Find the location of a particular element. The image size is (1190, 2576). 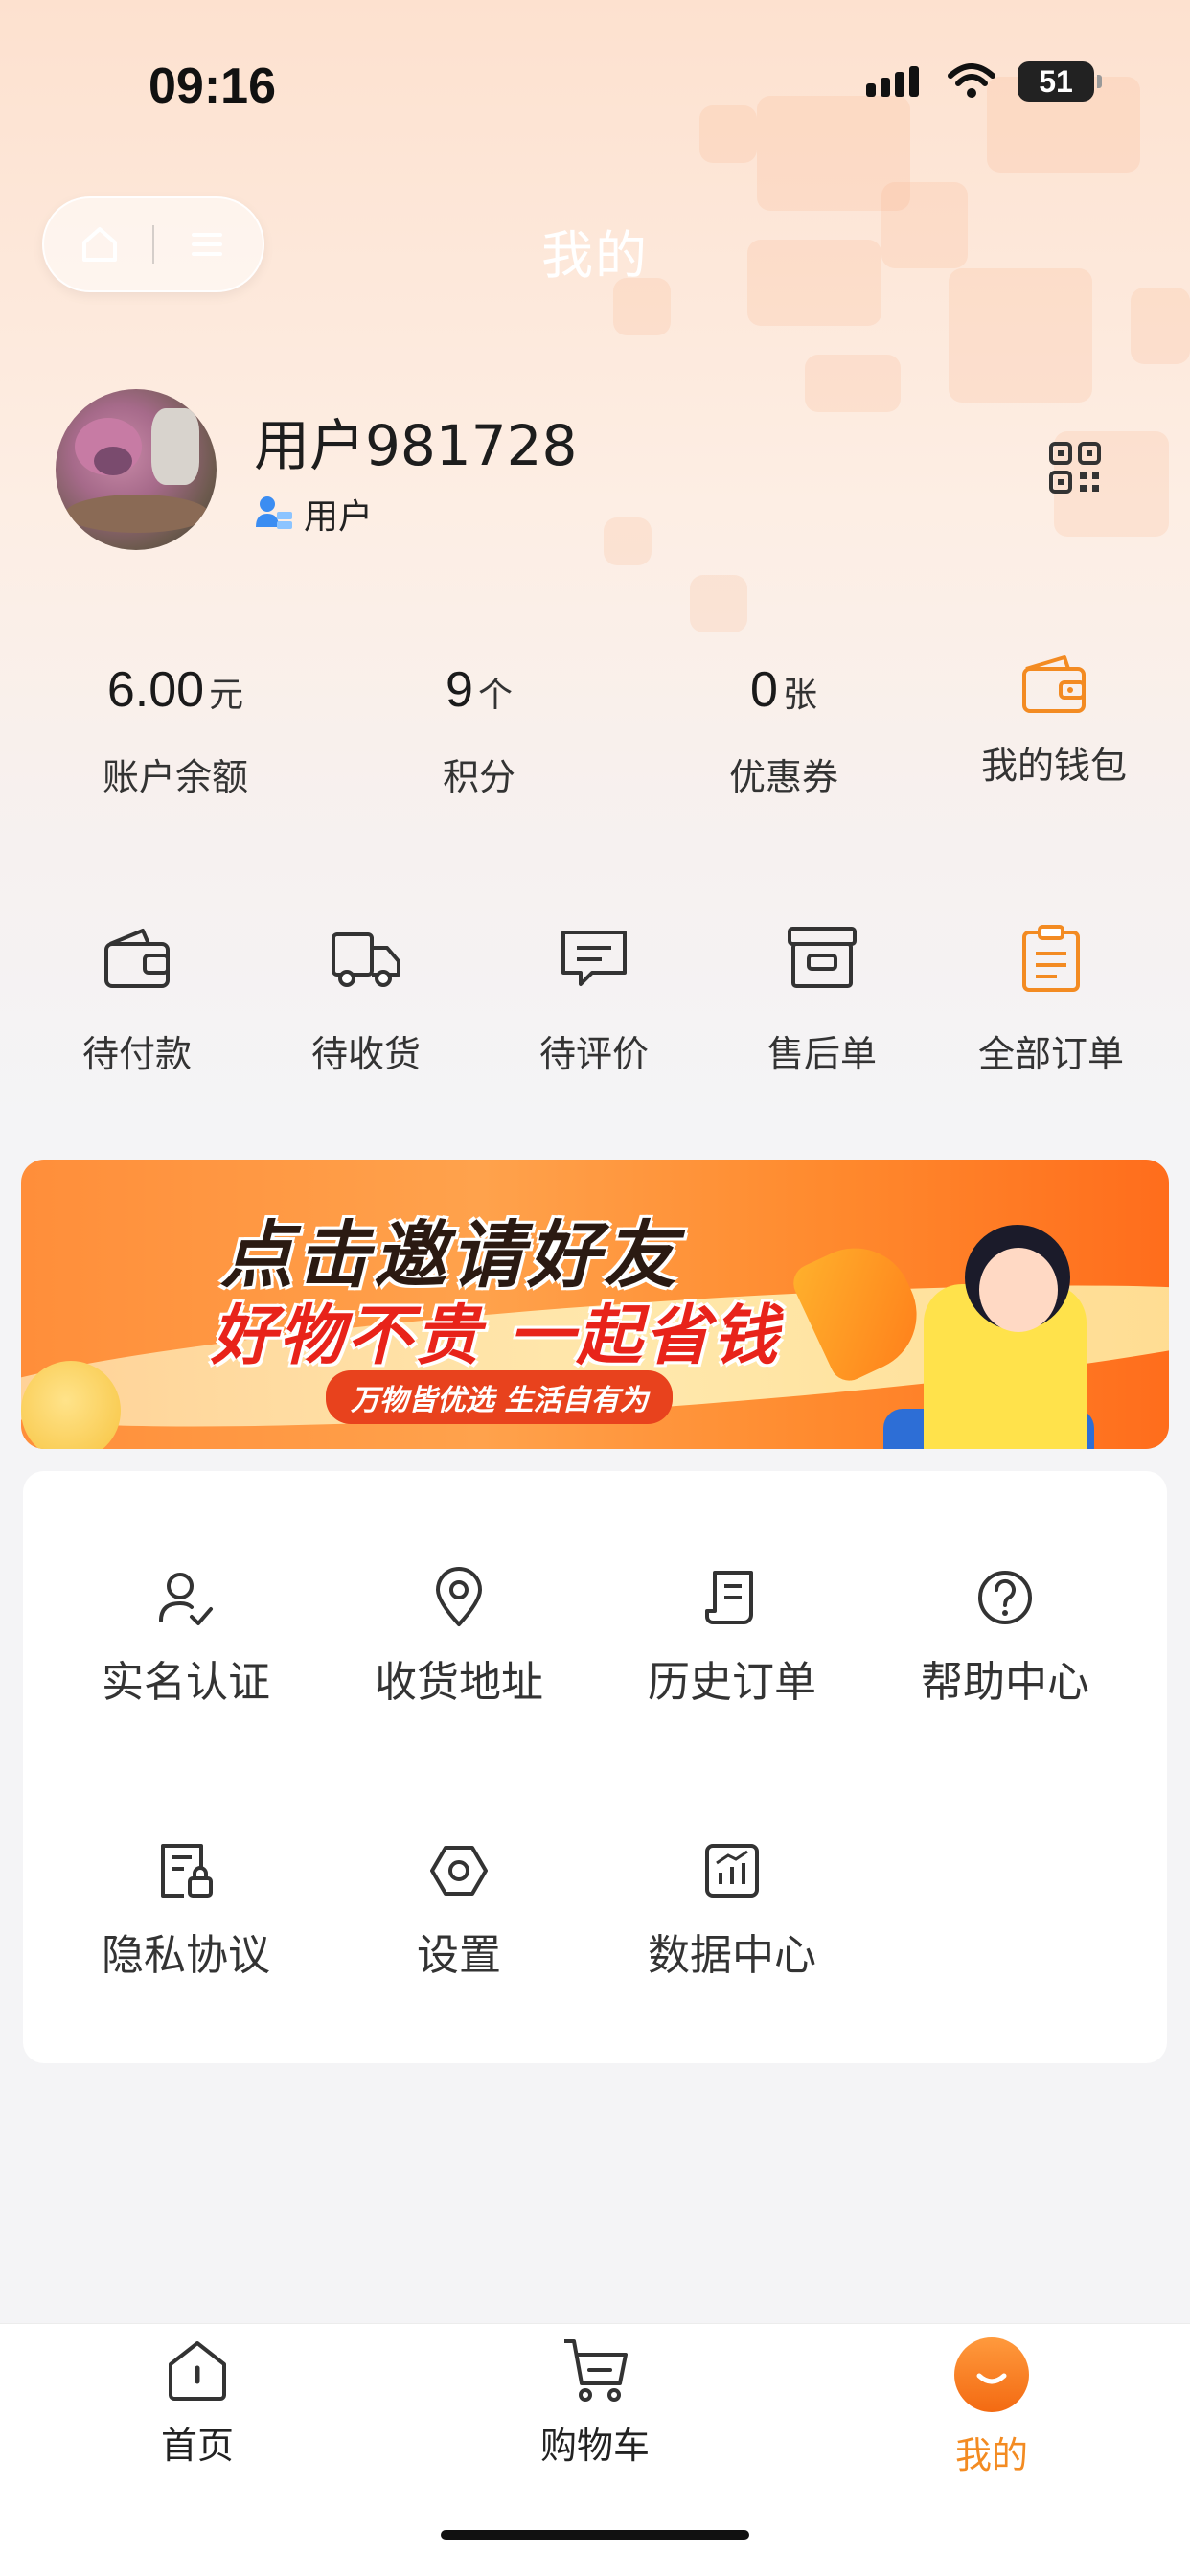

cart-icon is located at coordinates (596, 2370).